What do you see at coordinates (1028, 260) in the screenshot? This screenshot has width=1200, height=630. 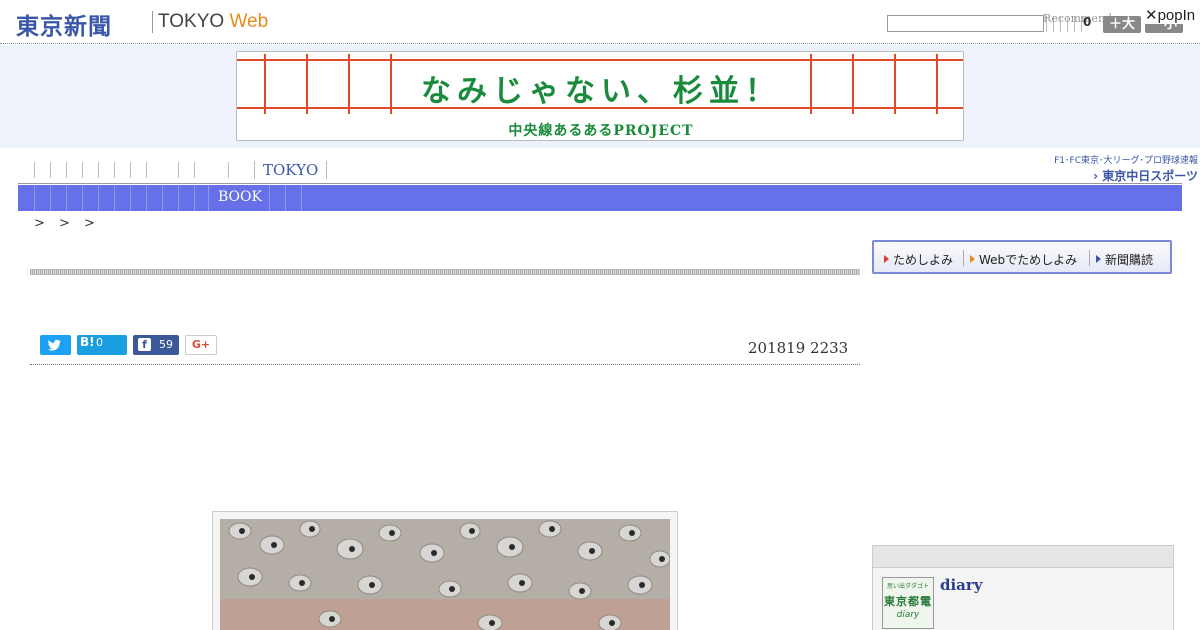 I see `promo-label: Webでためしよみ` at bounding box center [1028, 260].